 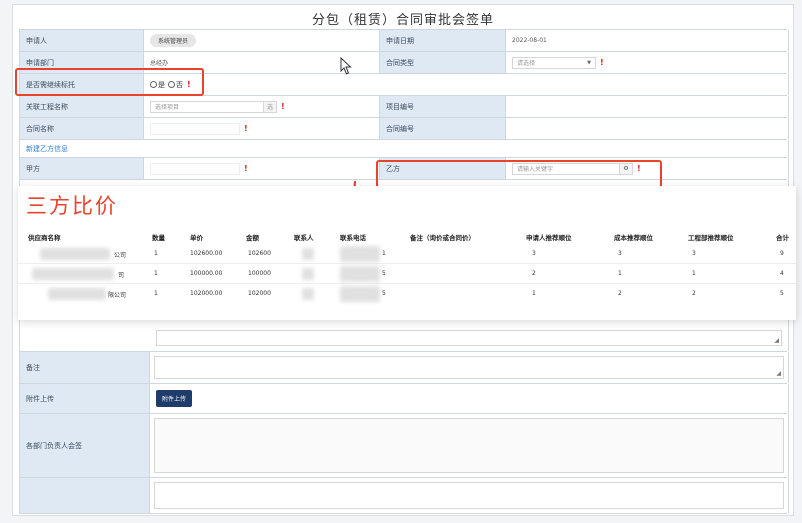 I want to click on table-row: 限公司 1 102000.00 102000 5 1 2 2 5, so click(x=407, y=294).